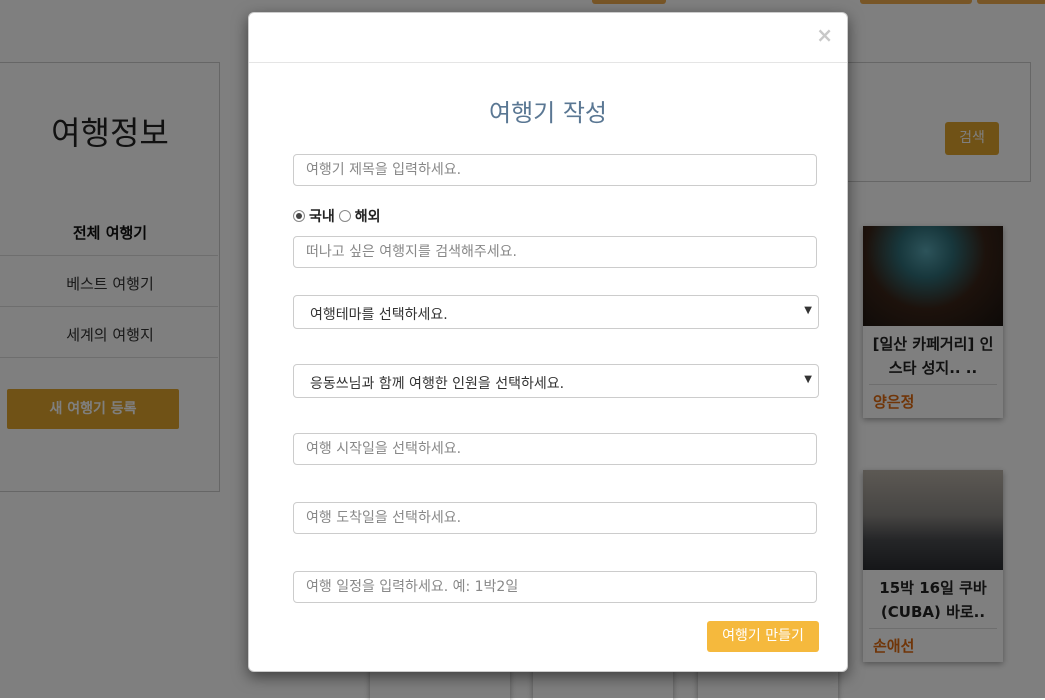 The height and width of the screenshot is (700, 1045). I want to click on start-date-input, so click(555, 449).